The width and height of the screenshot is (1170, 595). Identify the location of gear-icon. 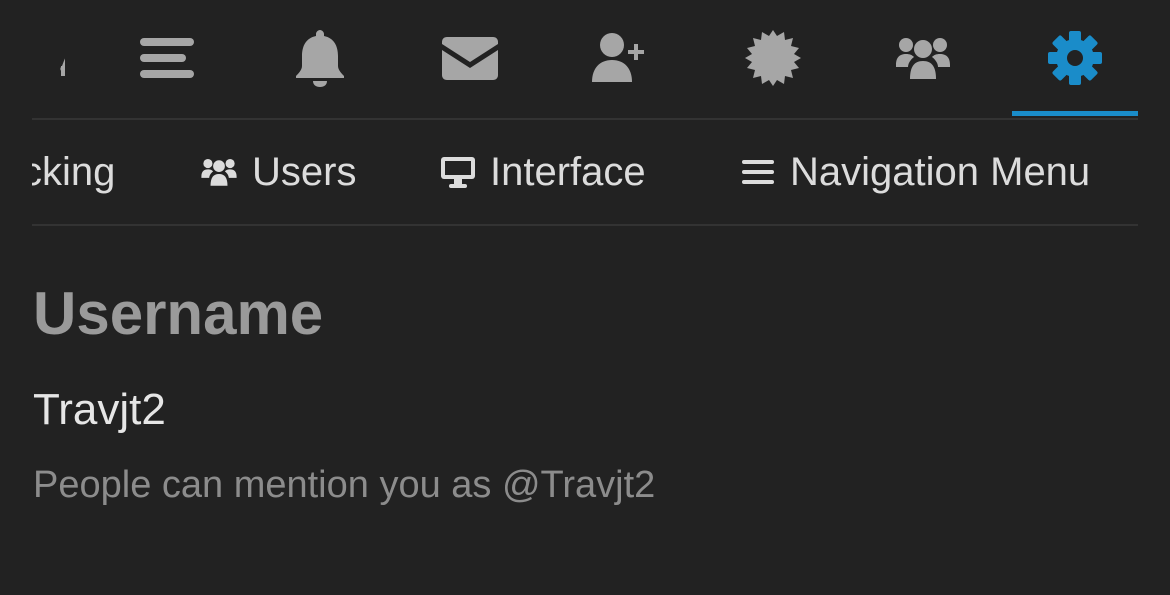
(1075, 58).